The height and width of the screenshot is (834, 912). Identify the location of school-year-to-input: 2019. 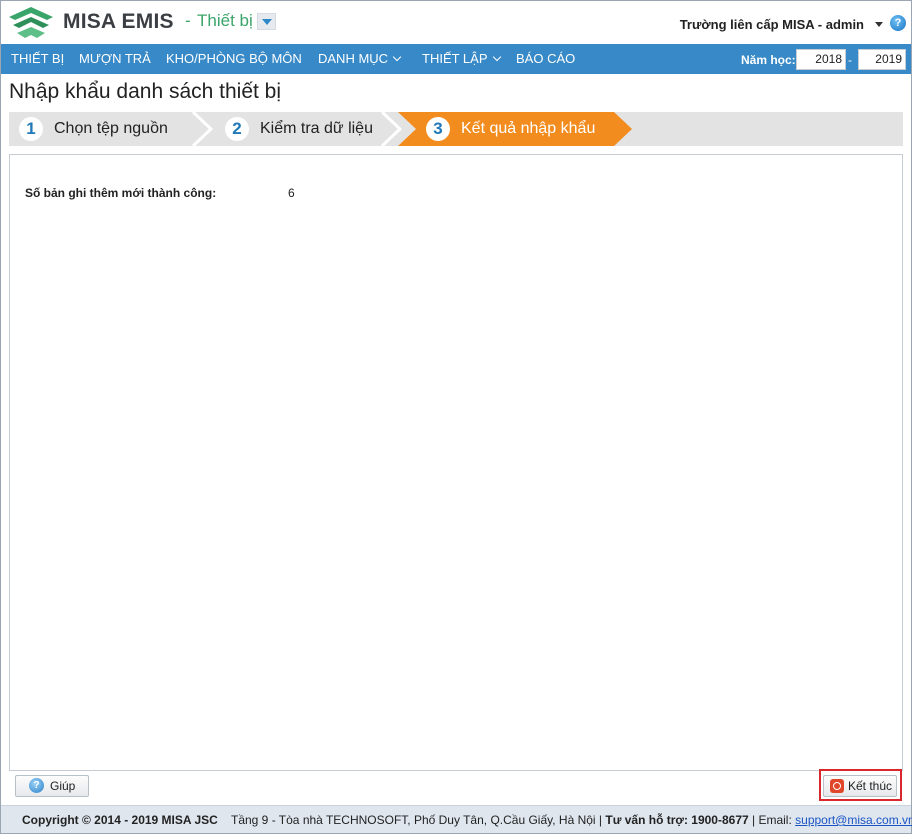
(882, 59).